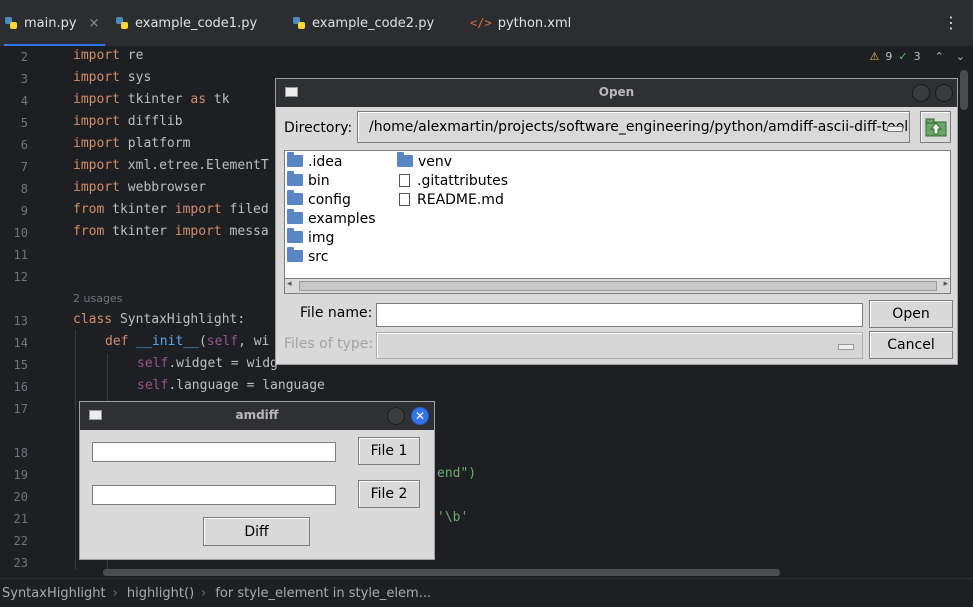 This screenshot has height=607, width=973. I want to click on warning-icon: ⚠, so click(874, 56).